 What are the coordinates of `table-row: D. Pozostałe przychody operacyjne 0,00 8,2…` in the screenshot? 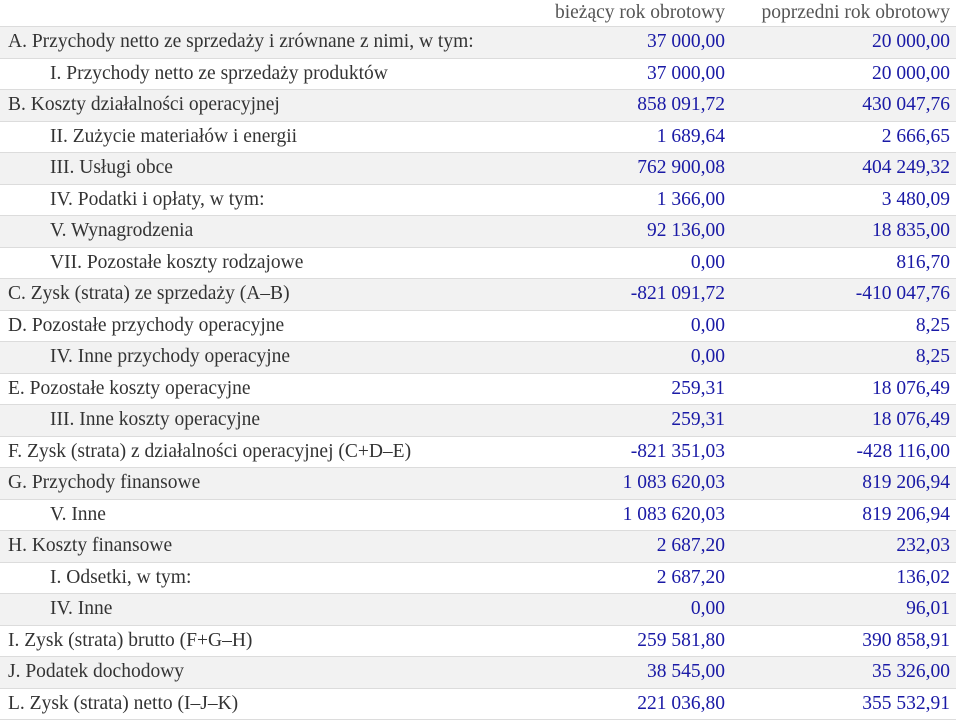 It's located at (478, 326).